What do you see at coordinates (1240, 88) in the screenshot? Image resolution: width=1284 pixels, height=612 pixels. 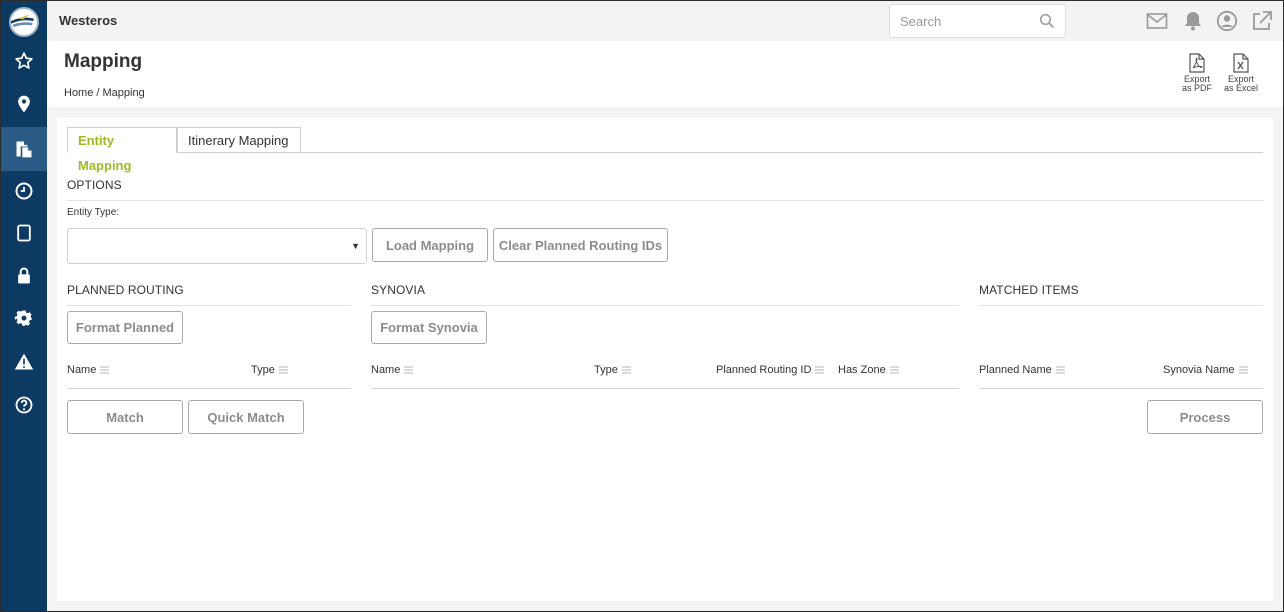 I see `export-excel-line2: as Excel` at bounding box center [1240, 88].